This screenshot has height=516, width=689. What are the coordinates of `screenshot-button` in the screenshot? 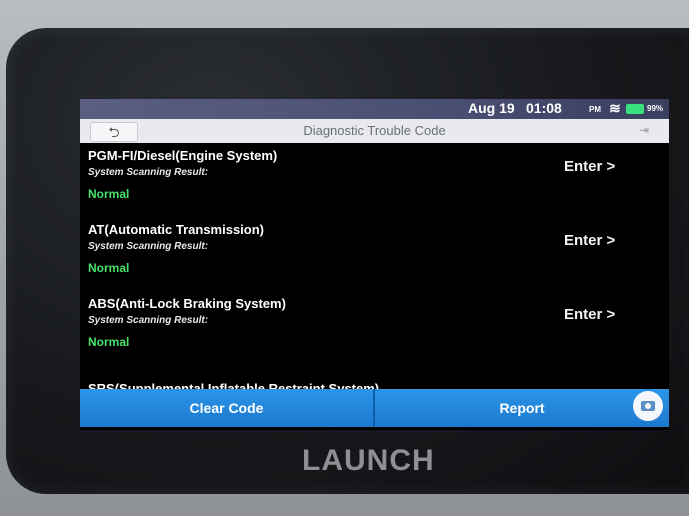 It's located at (648, 406).